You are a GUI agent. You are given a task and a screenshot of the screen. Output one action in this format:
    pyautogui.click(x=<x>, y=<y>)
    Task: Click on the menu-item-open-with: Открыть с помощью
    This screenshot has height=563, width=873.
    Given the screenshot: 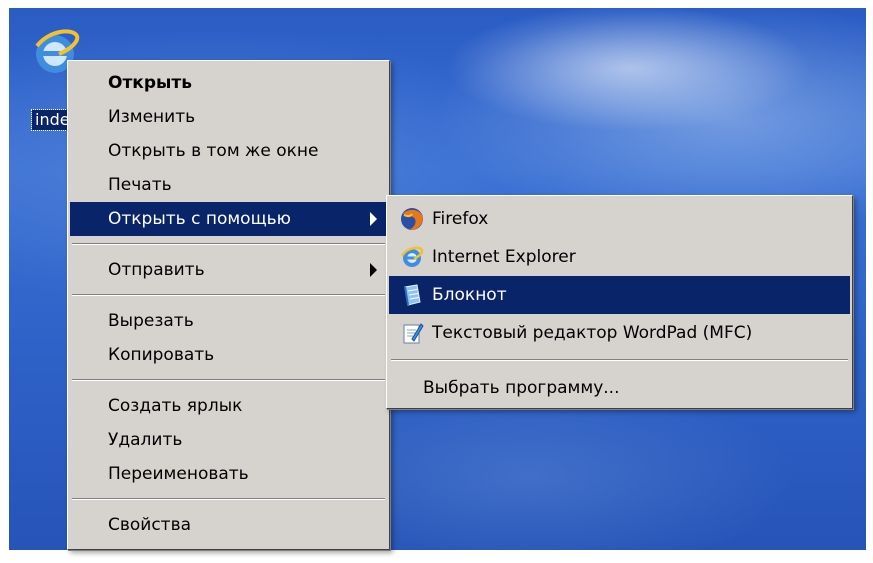 What is the action you would take?
    pyautogui.click(x=228, y=219)
    